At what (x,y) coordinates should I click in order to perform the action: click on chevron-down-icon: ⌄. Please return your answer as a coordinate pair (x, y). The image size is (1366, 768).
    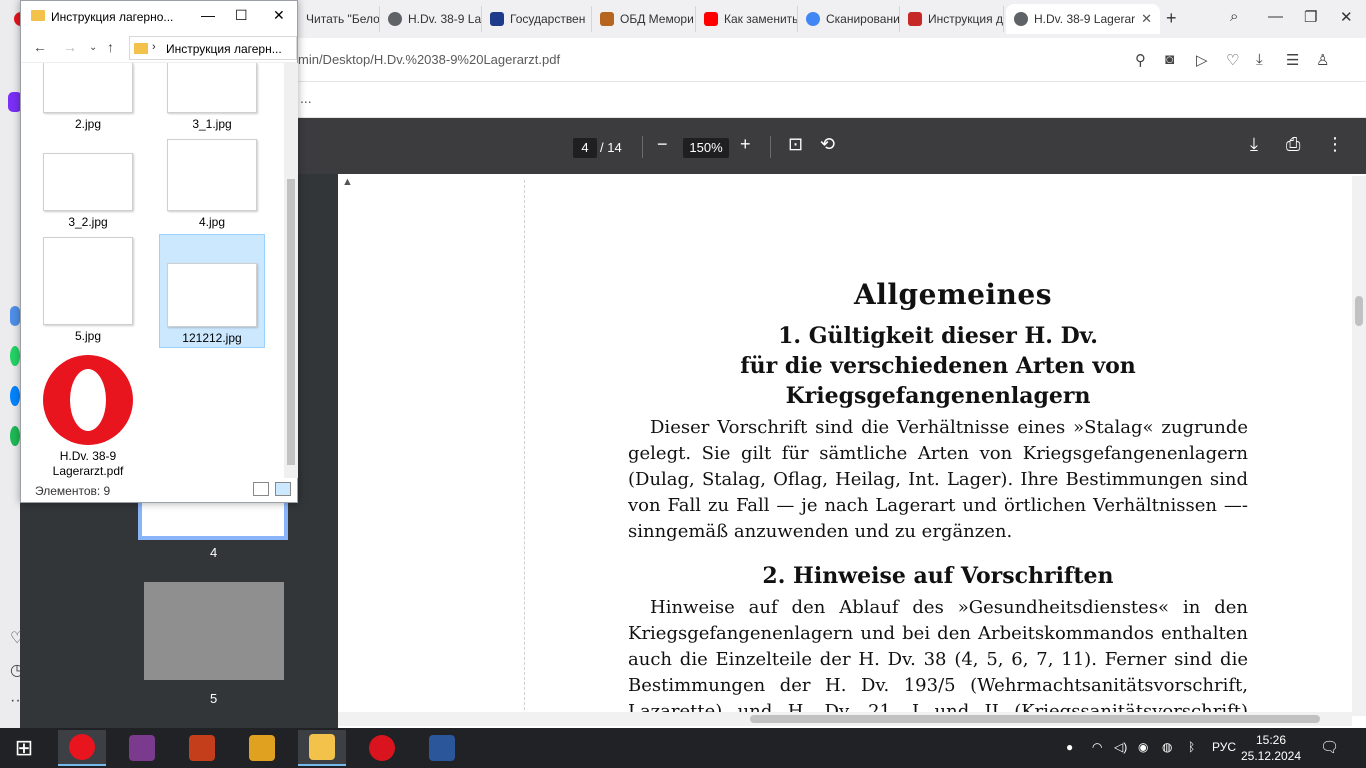
    Looking at the image, I should click on (93, 47).